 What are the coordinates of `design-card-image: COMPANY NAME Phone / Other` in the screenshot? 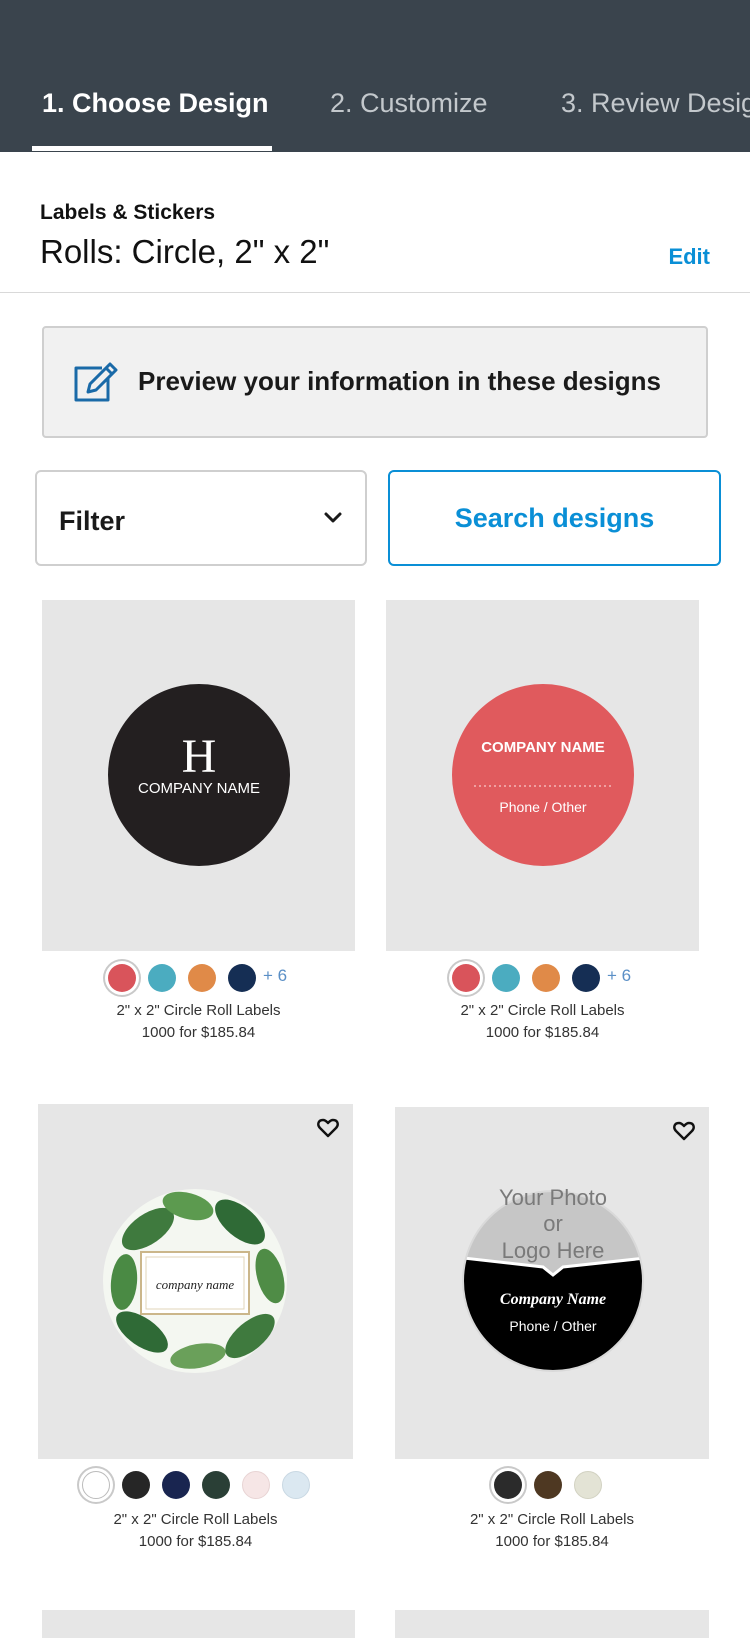 It's located at (542, 775).